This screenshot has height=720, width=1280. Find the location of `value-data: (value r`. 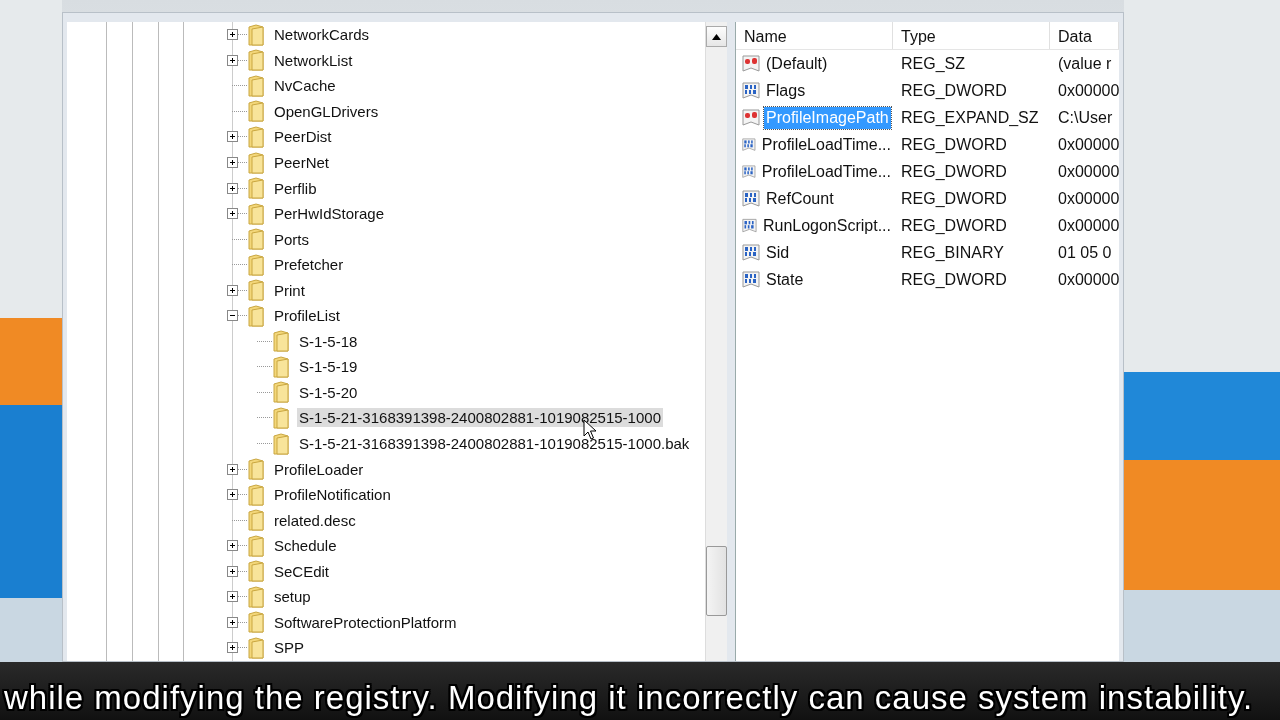

value-data: (value r is located at coordinates (1085, 63).